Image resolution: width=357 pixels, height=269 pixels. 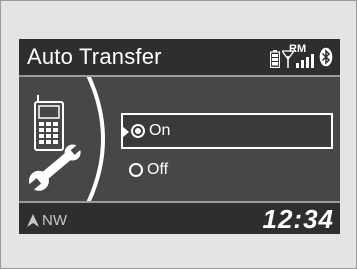 What do you see at coordinates (160, 130) in the screenshot?
I see `option-on-label: On` at bounding box center [160, 130].